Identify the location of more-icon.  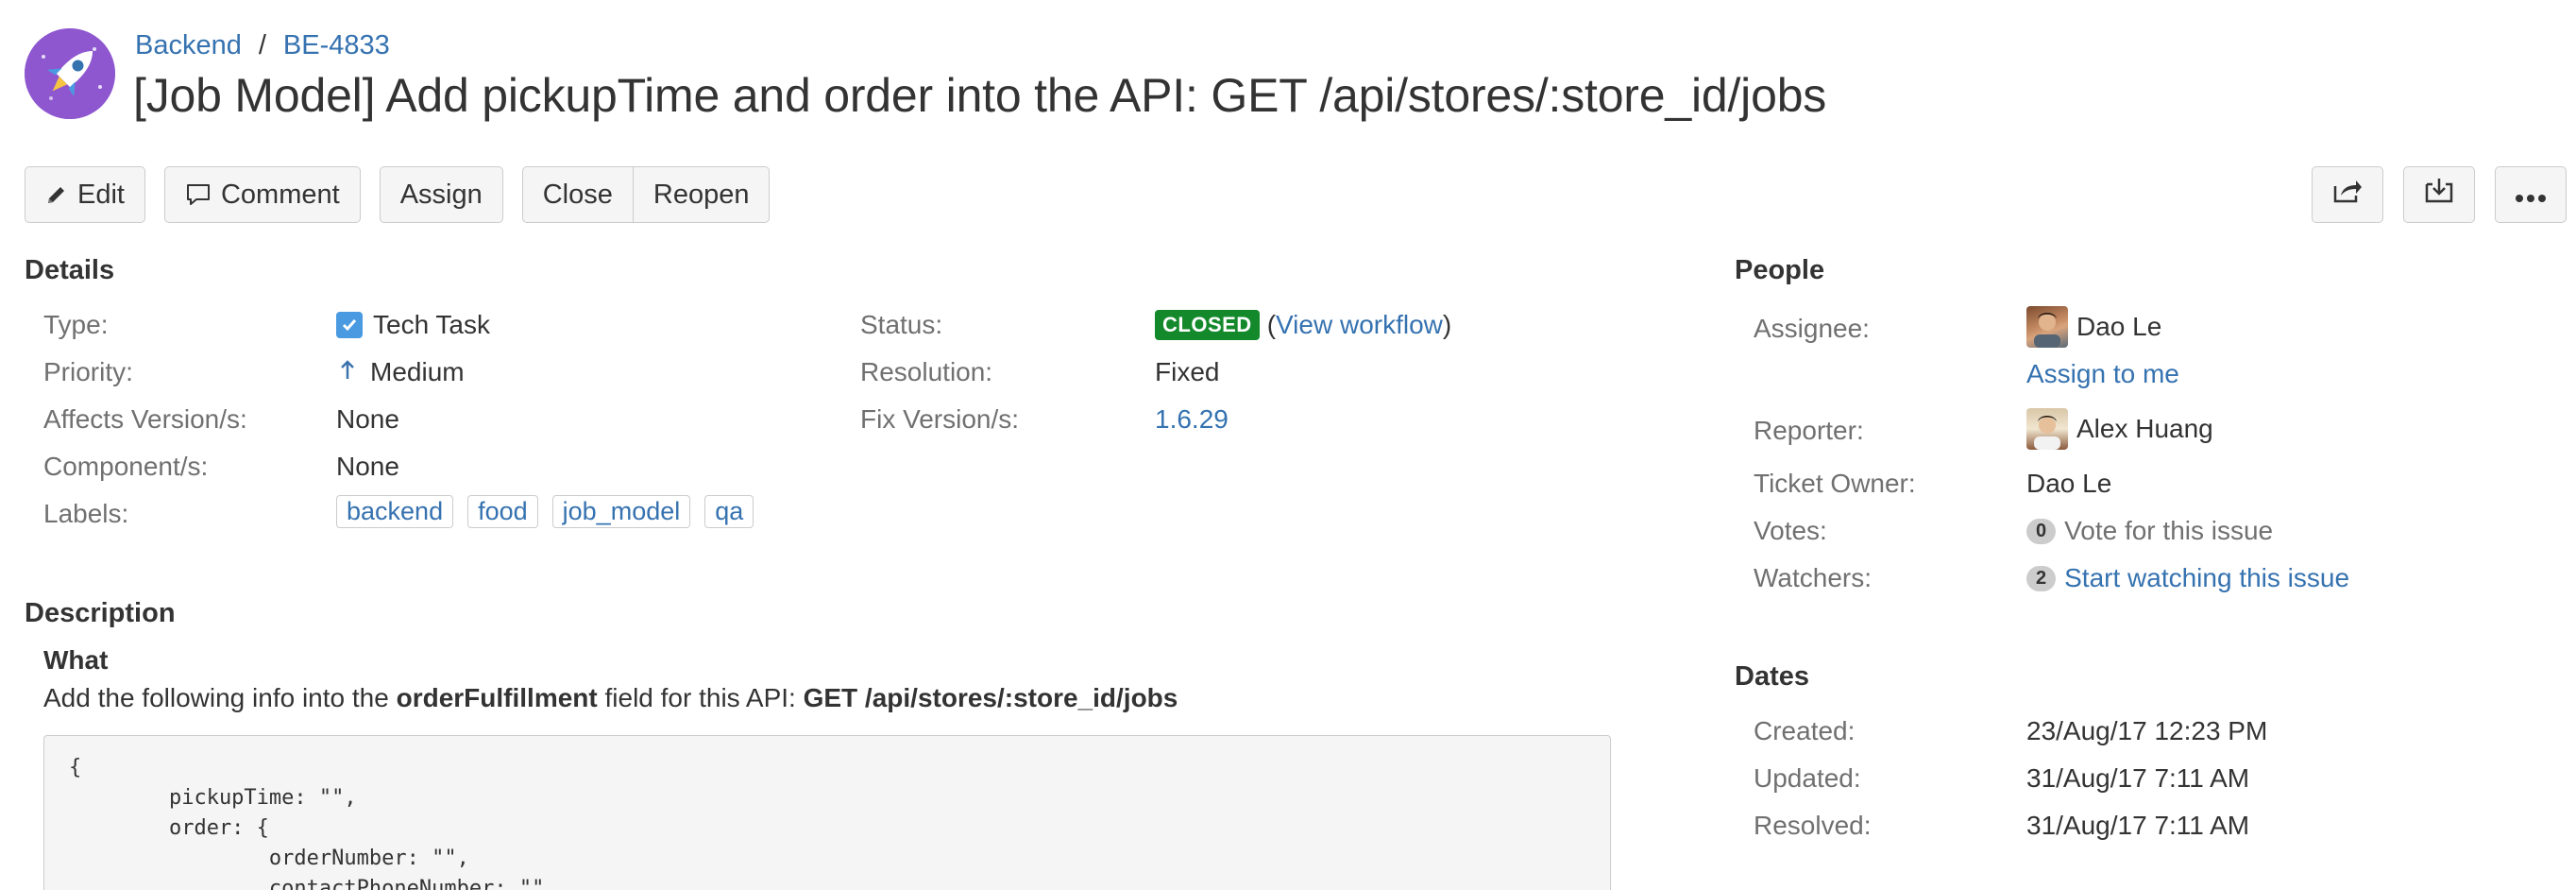
(2531, 195).